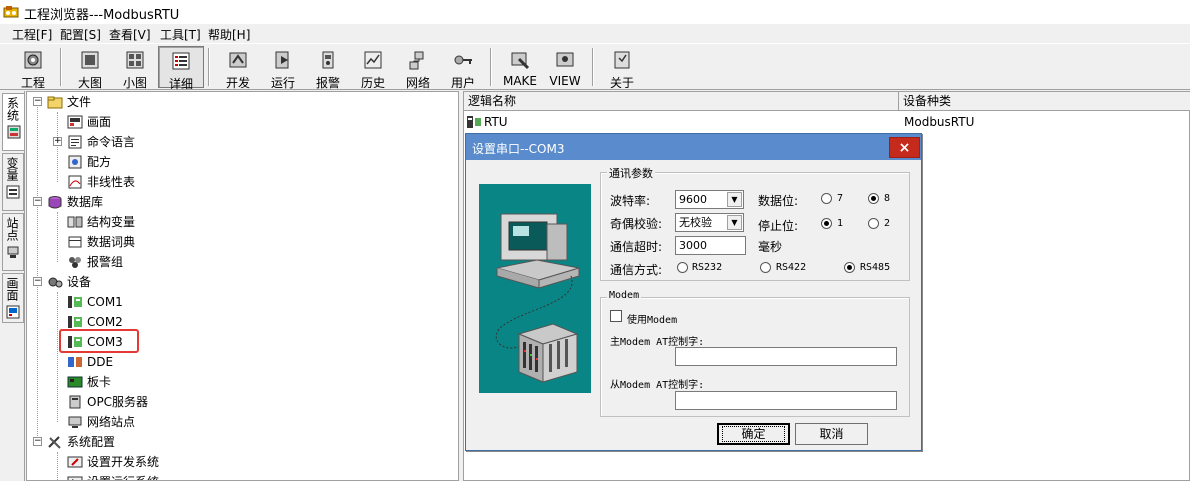 The height and width of the screenshot is (481, 1190). I want to click on databits-8-radio, so click(873, 198).